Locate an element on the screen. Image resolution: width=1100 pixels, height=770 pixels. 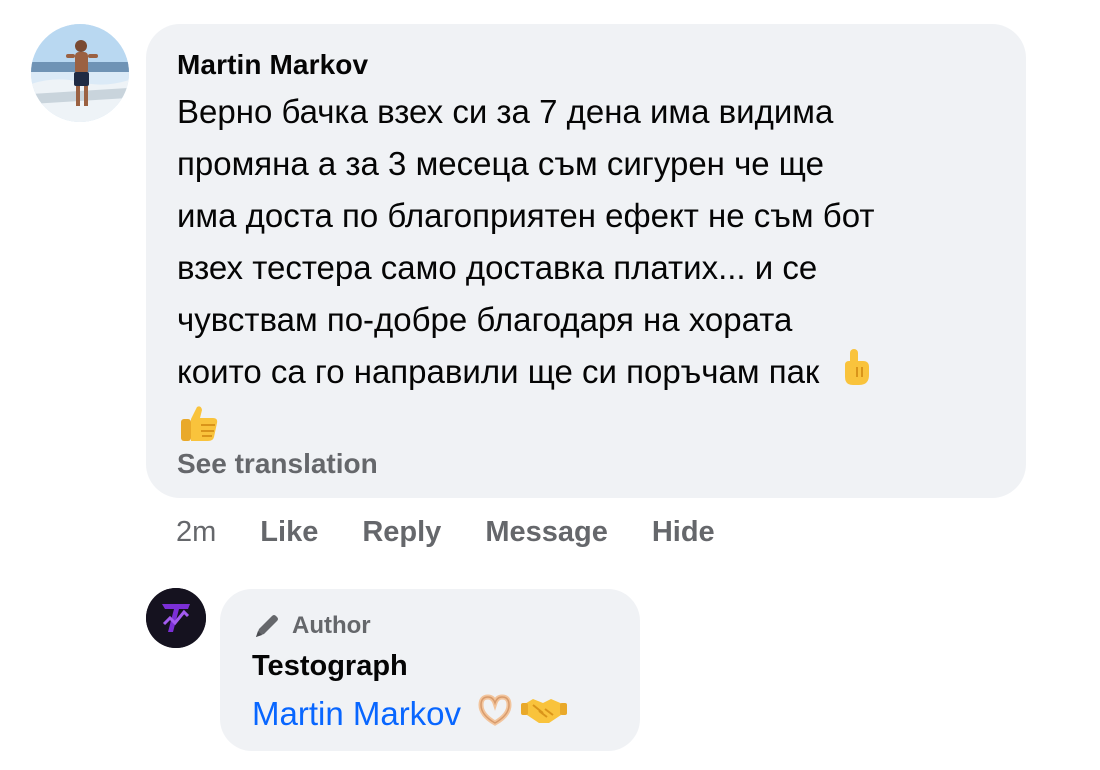
profile-photo is located at coordinates (80, 73).